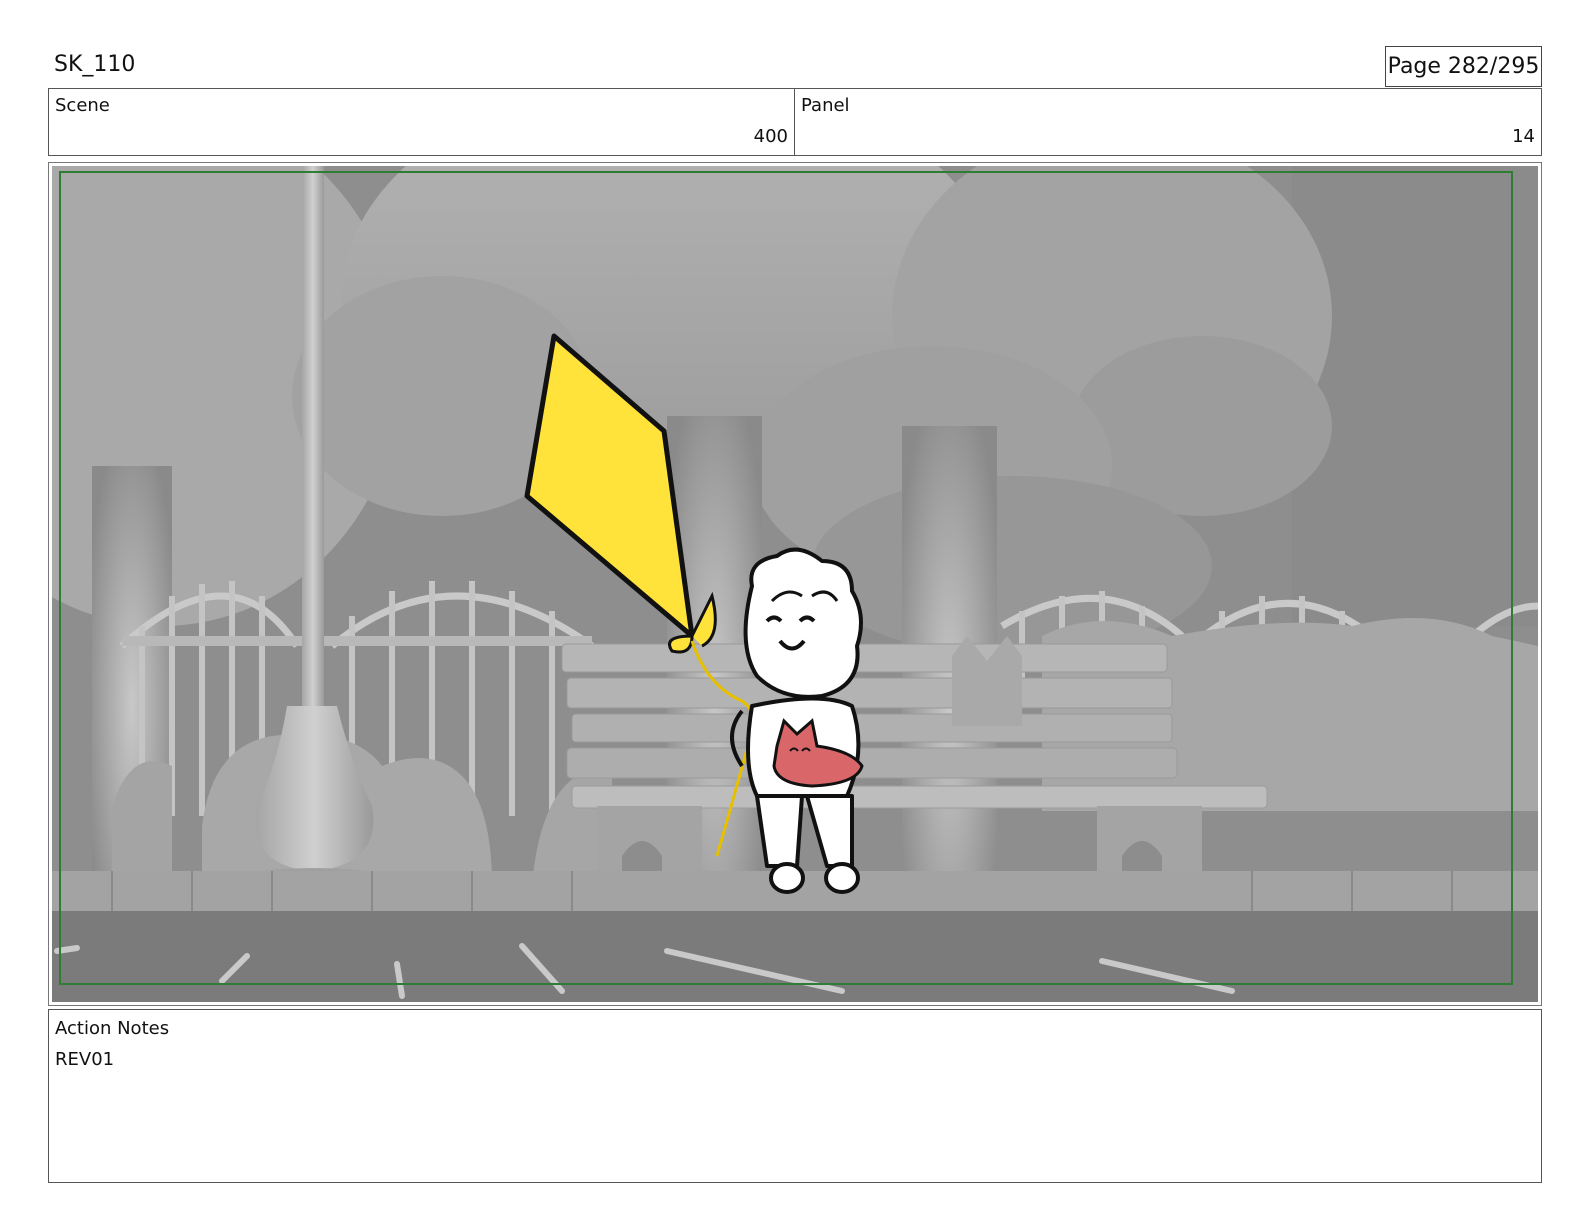 This screenshot has height=1224, width=1584. I want to click on panel-cell: Panel 14, so click(1168, 122).